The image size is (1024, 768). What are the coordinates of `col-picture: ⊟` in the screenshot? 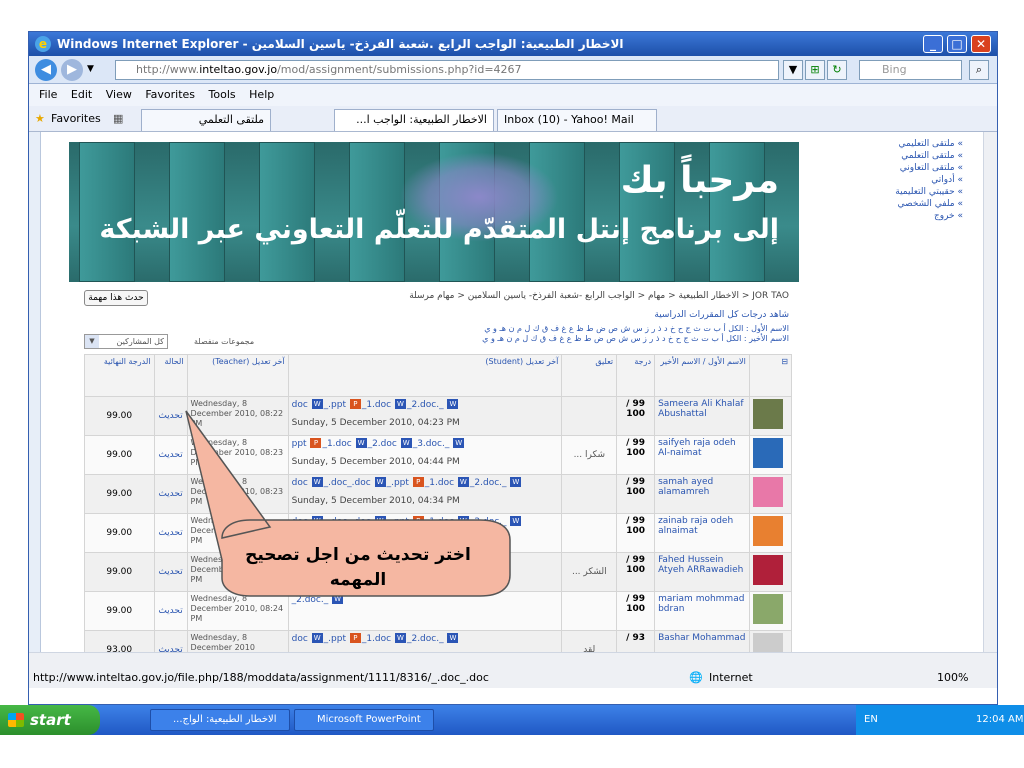 It's located at (770, 375).